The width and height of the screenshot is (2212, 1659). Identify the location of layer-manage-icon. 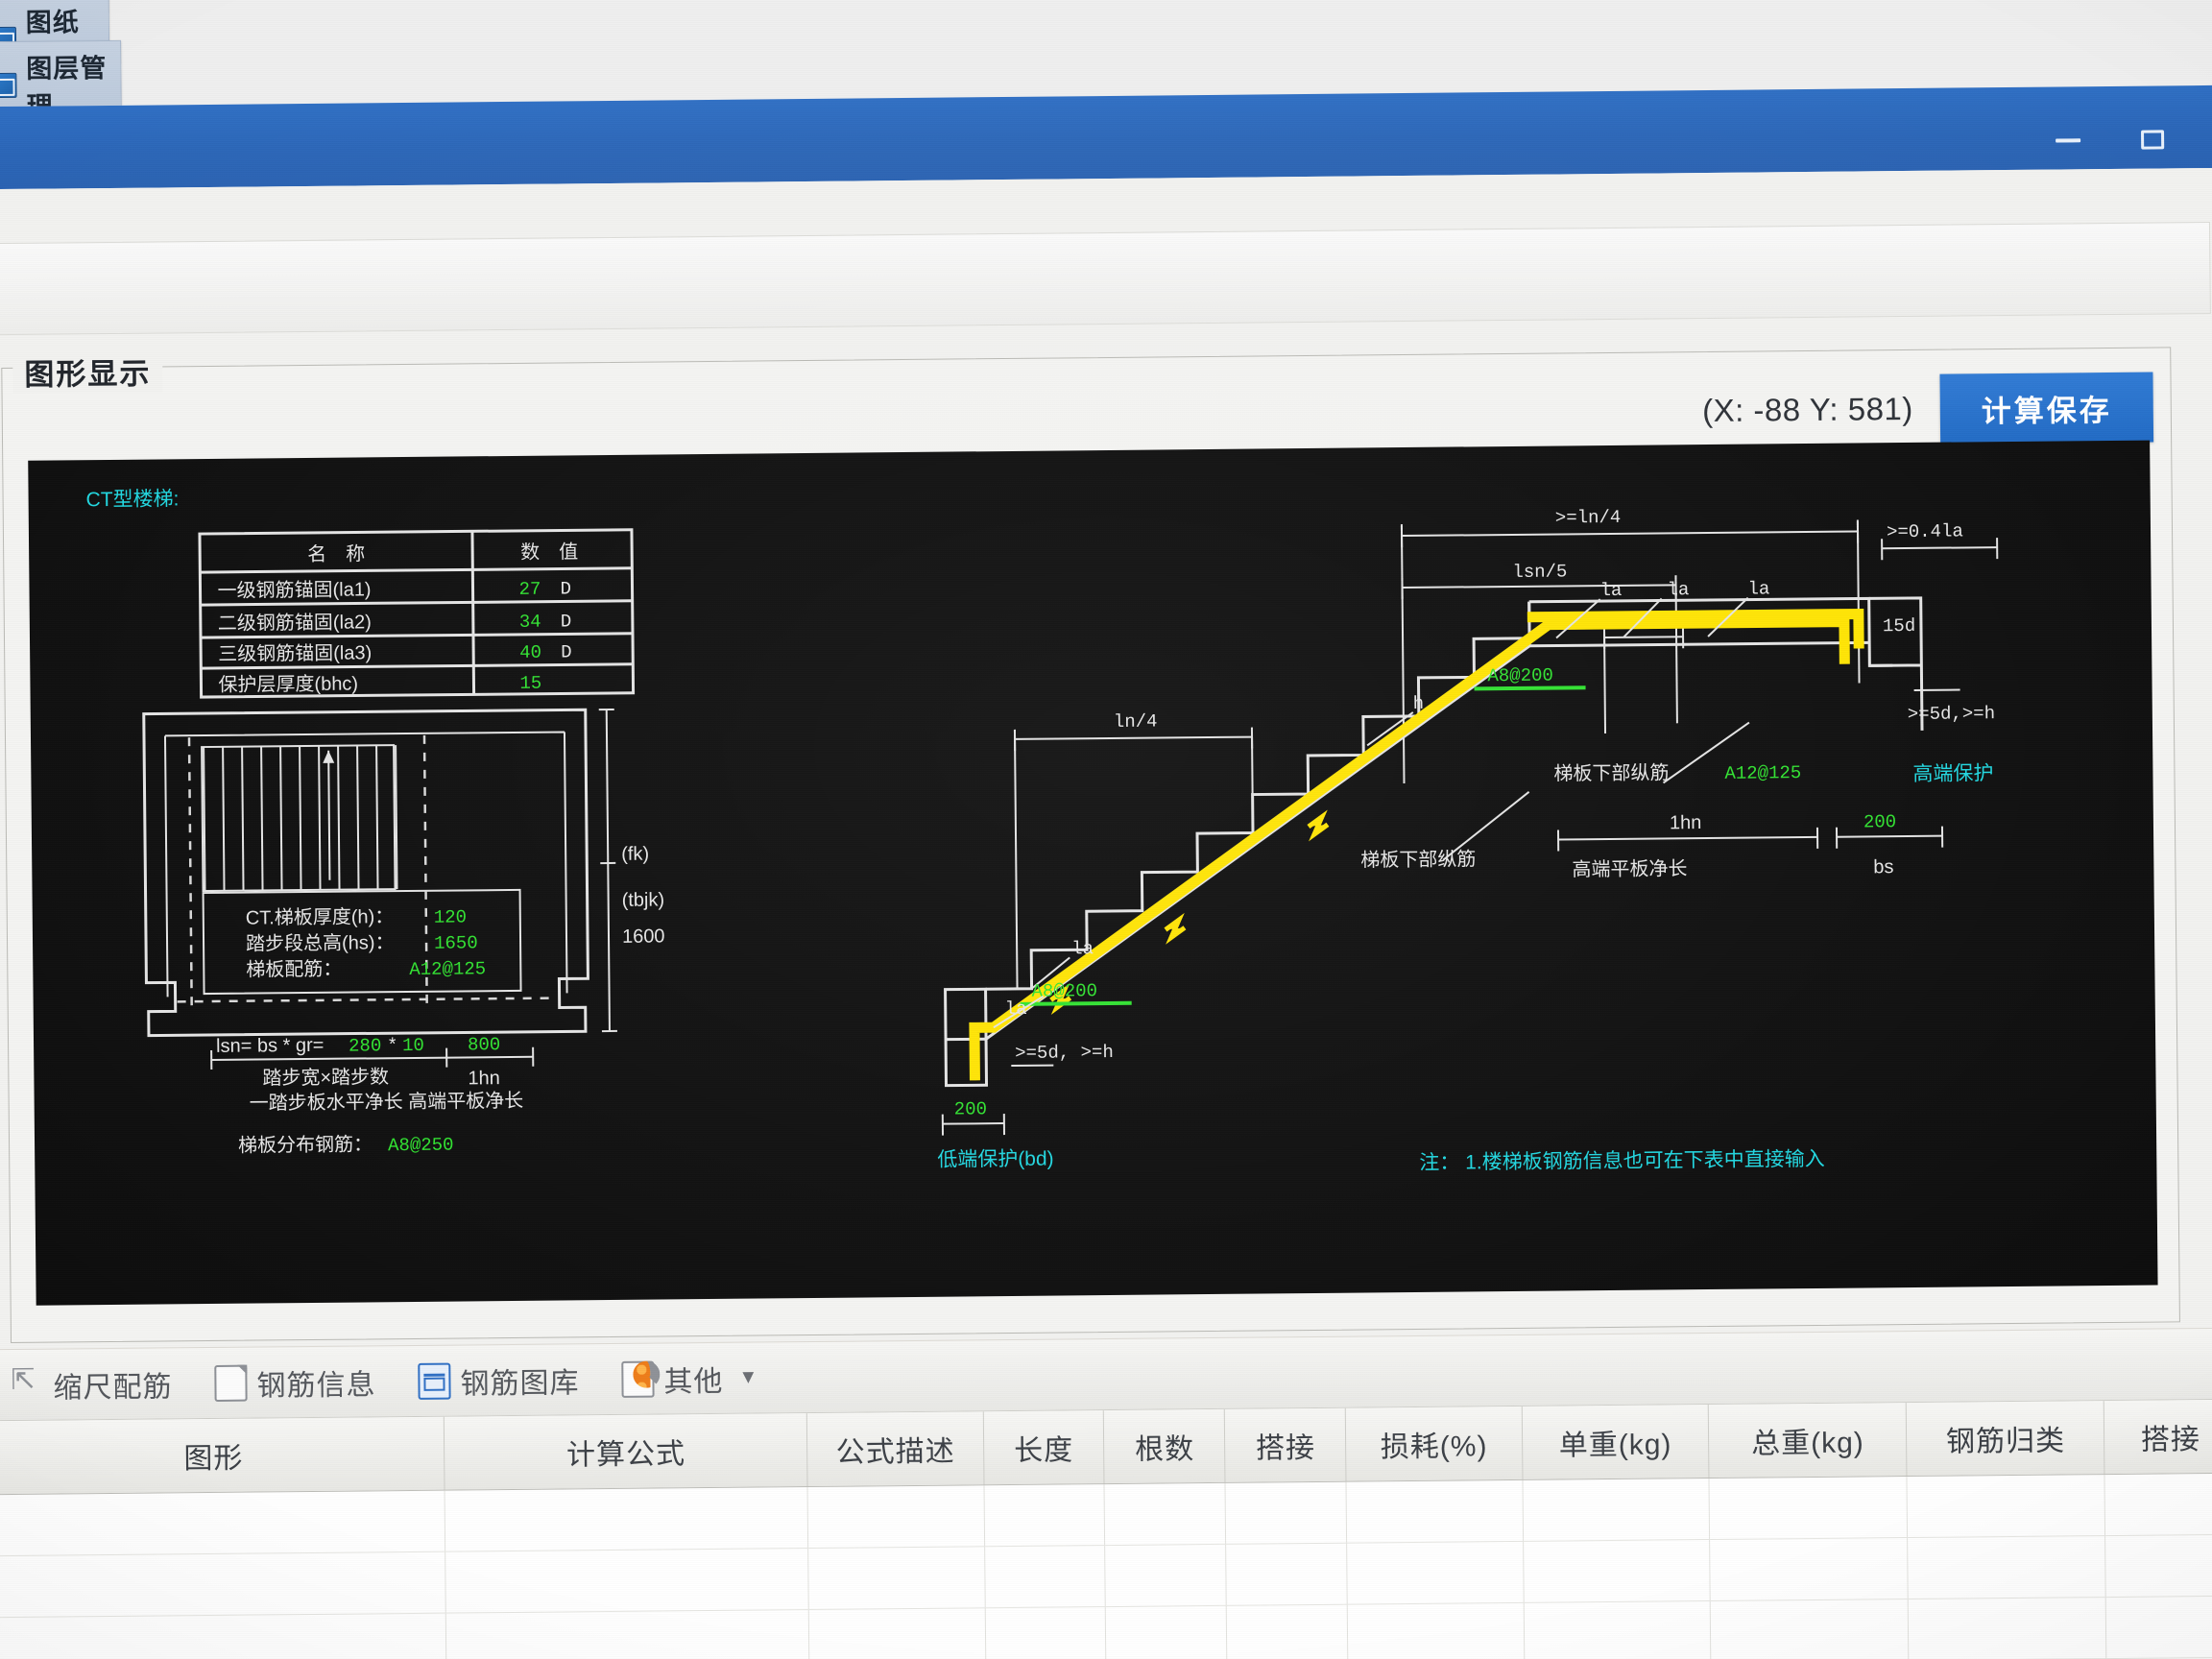
(8, 86).